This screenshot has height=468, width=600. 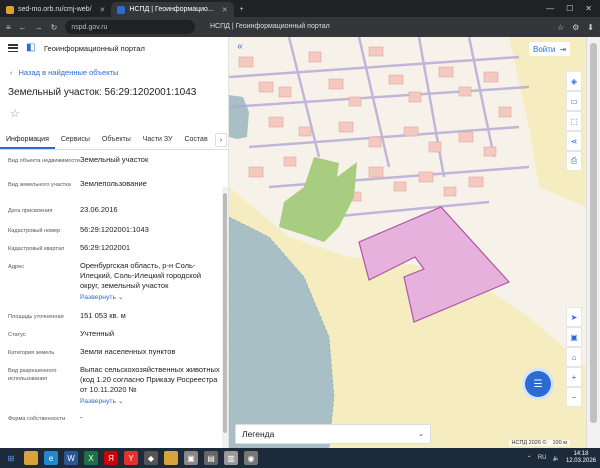 What do you see at coordinates (114, 159) in the screenshot?
I see `field-value: Земельный участок` at bounding box center [114, 159].